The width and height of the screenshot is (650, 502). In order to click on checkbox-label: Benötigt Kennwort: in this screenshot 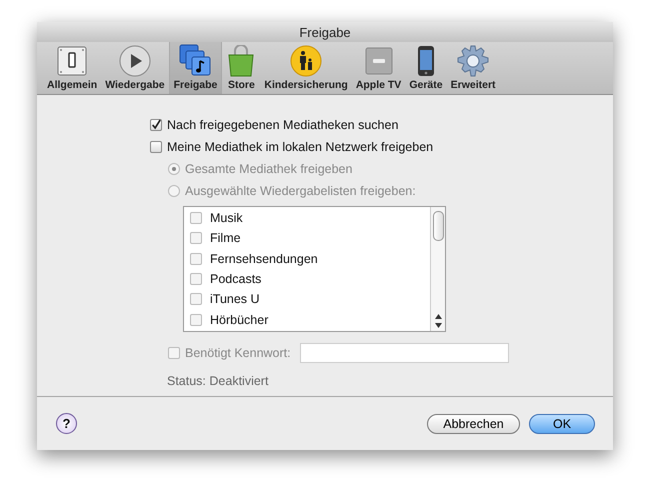, I will do `click(238, 353)`.